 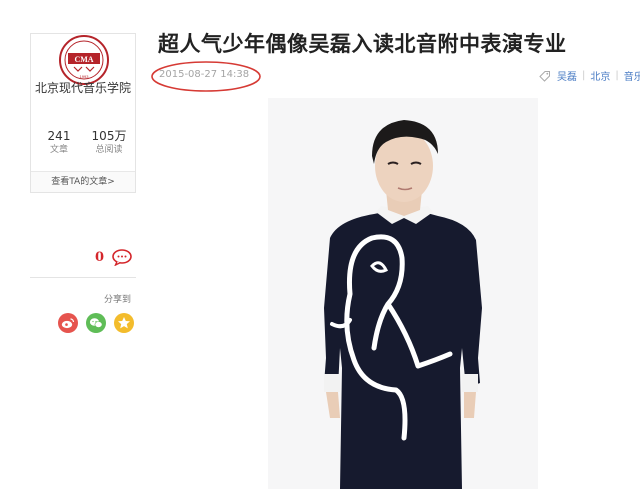 I want to click on article-tags: 吴磊 | 北京 | 音乐, so click(x=589, y=75).